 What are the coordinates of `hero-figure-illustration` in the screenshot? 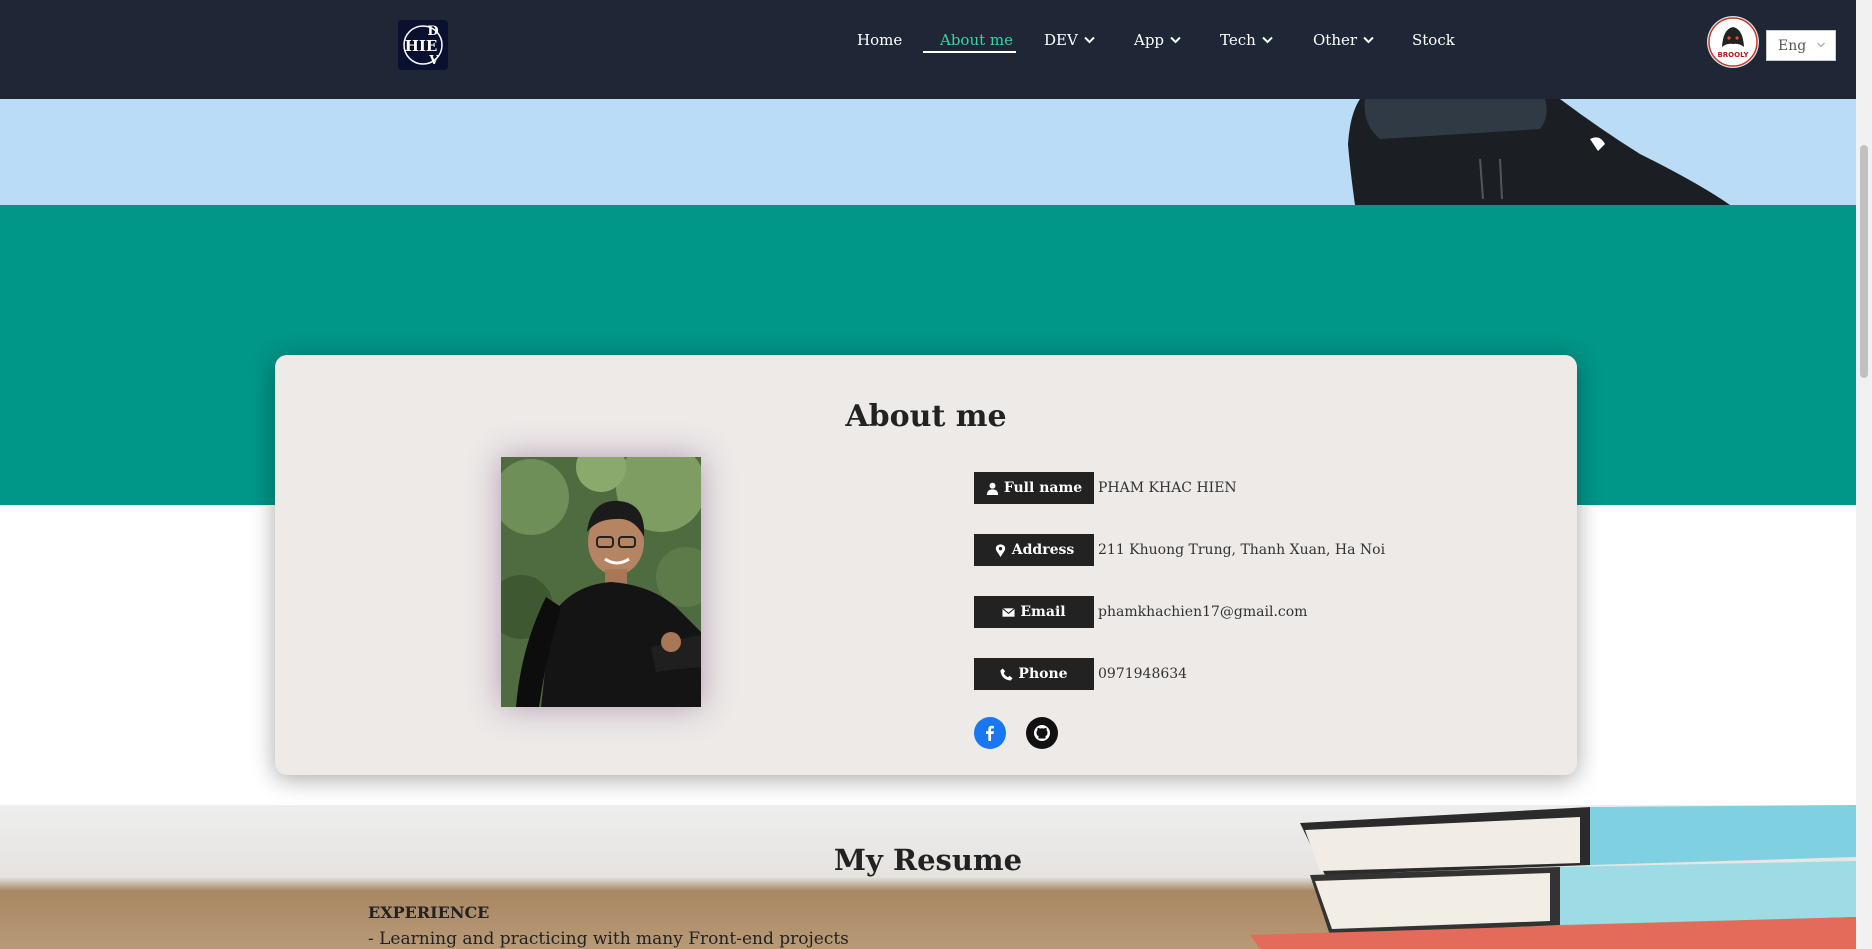 It's located at (1539, 152).